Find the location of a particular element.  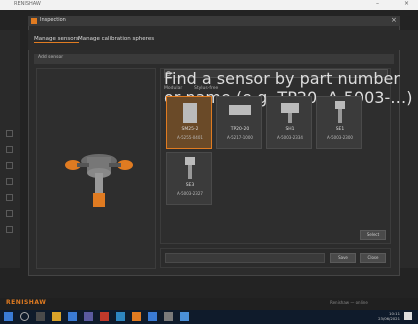

start-icon is located at coordinates (8, 316).